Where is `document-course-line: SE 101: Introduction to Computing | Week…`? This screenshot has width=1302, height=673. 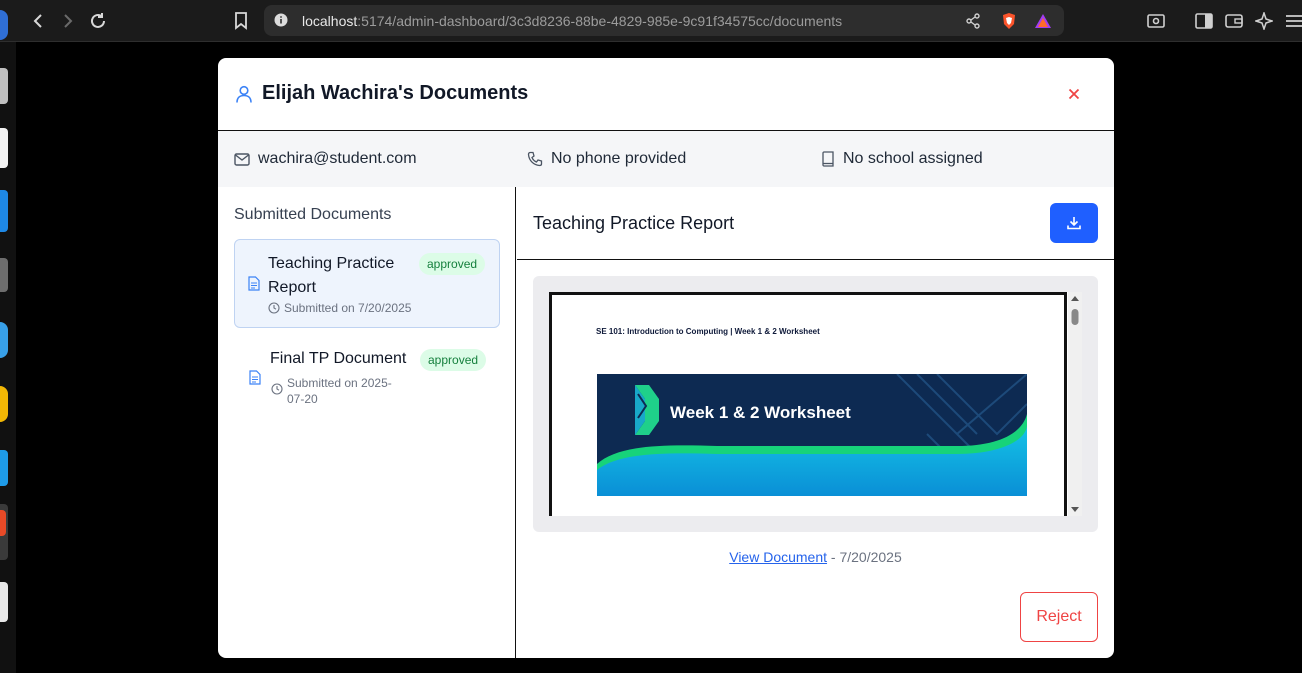
document-course-line: SE 101: Introduction to Computing | Week… is located at coordinates (708, 331).